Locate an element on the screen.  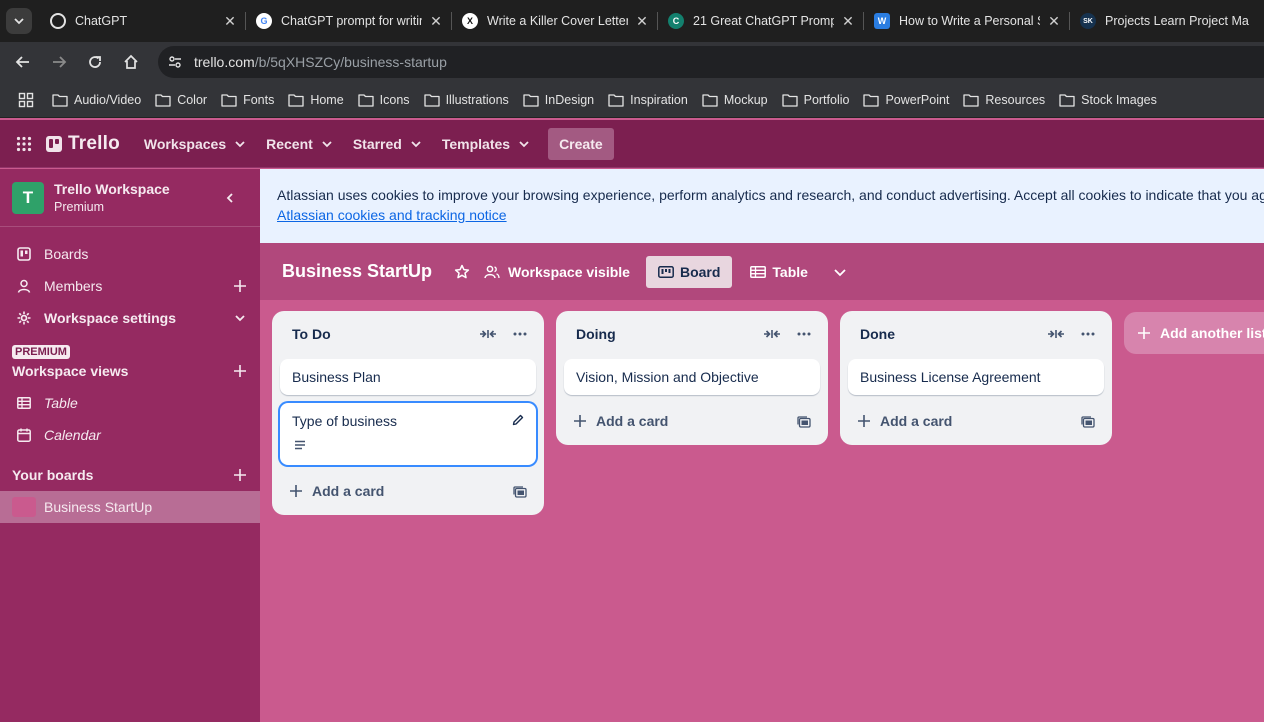
card: Vision, Mission and Objective is located at coordinates (692, 377).